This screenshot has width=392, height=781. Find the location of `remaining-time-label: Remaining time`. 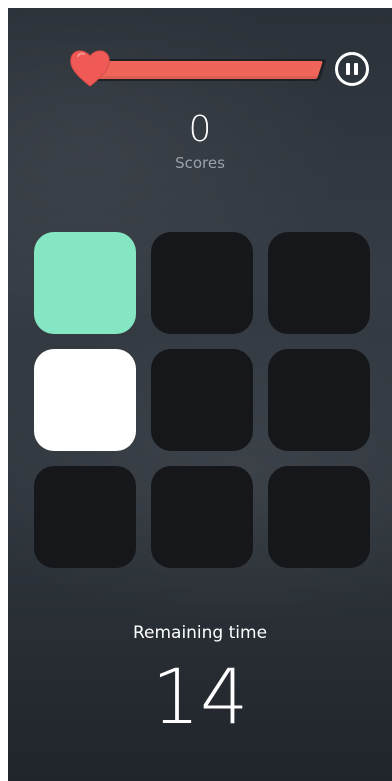

remaining-time-label: Remaining time is located at coordinates (200, 633).